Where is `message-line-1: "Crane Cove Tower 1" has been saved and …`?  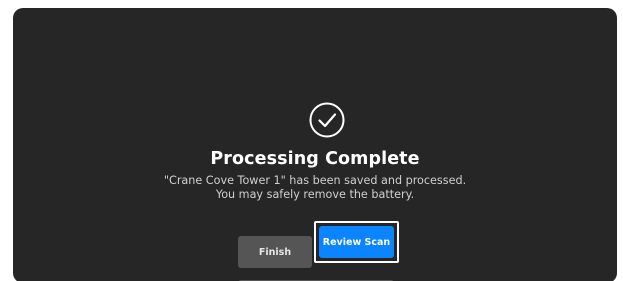 message-line-1: "Crane Cove Tower 1" has been saved and … is located at coordinates (315, 180).